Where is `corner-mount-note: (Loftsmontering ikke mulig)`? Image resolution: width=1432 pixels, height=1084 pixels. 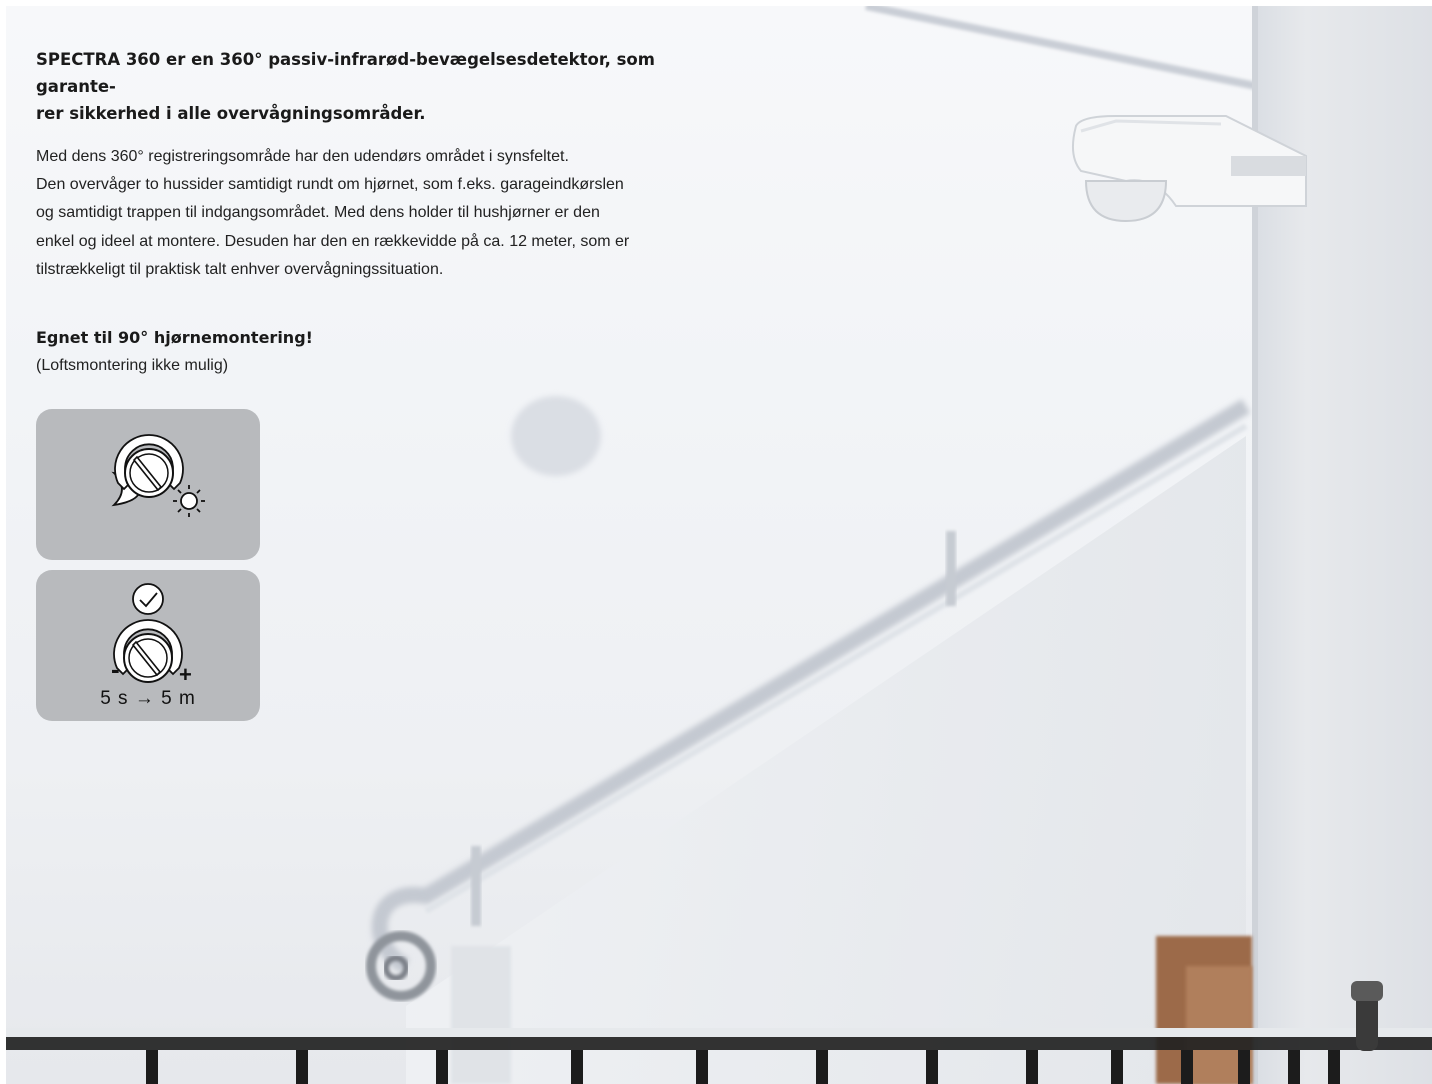
corner-mount-note: (Loftsmontering ikke mulig) is located at coordinates (132, 365).